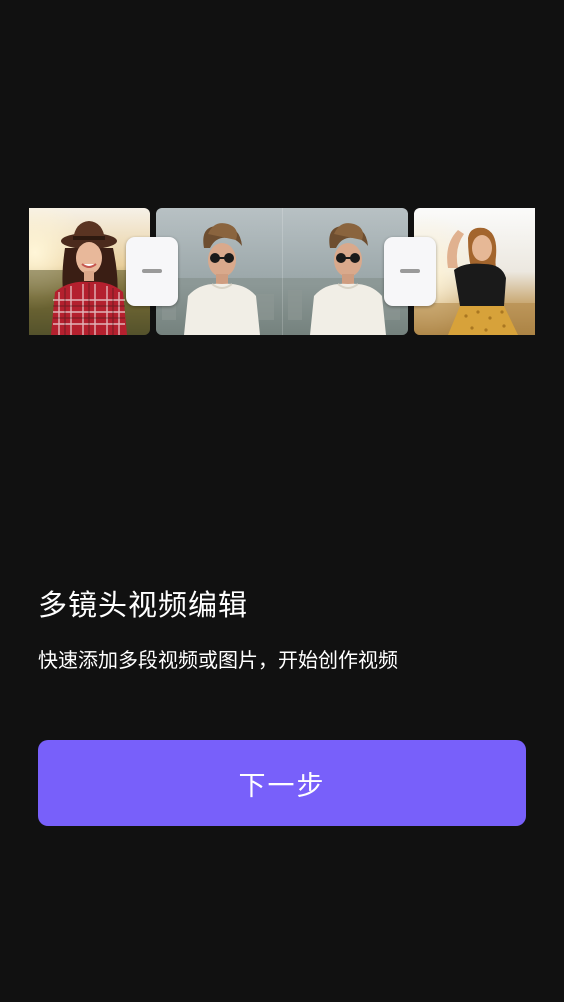  Describe the element at coordinates (282, 783) in the screenshot. I see `next-step-button: 下一步` at that location.